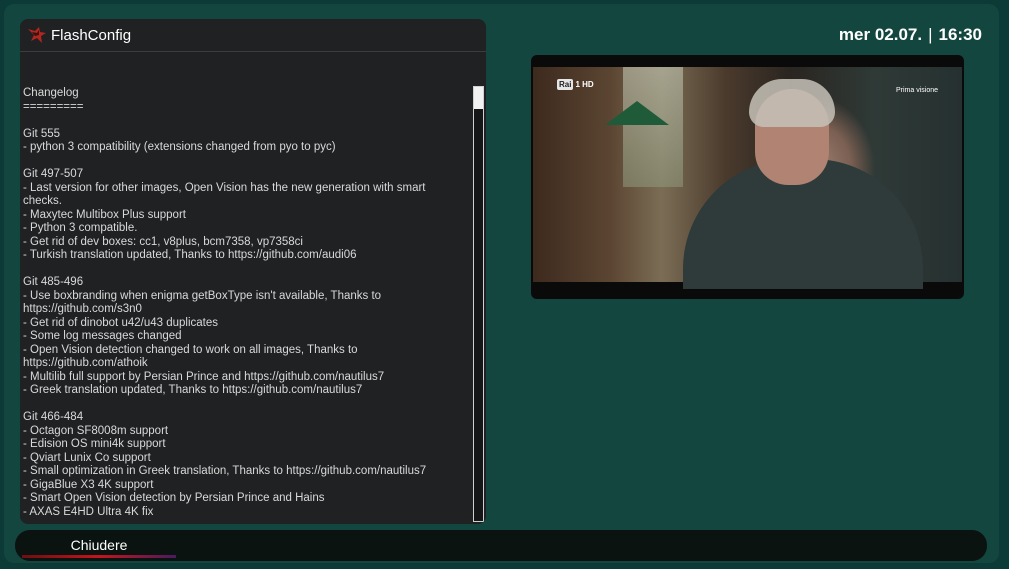 Image resolution: width=1009 pixels, height=569 pixels. I want to click on changelog-line: =========, so click(53, 106).